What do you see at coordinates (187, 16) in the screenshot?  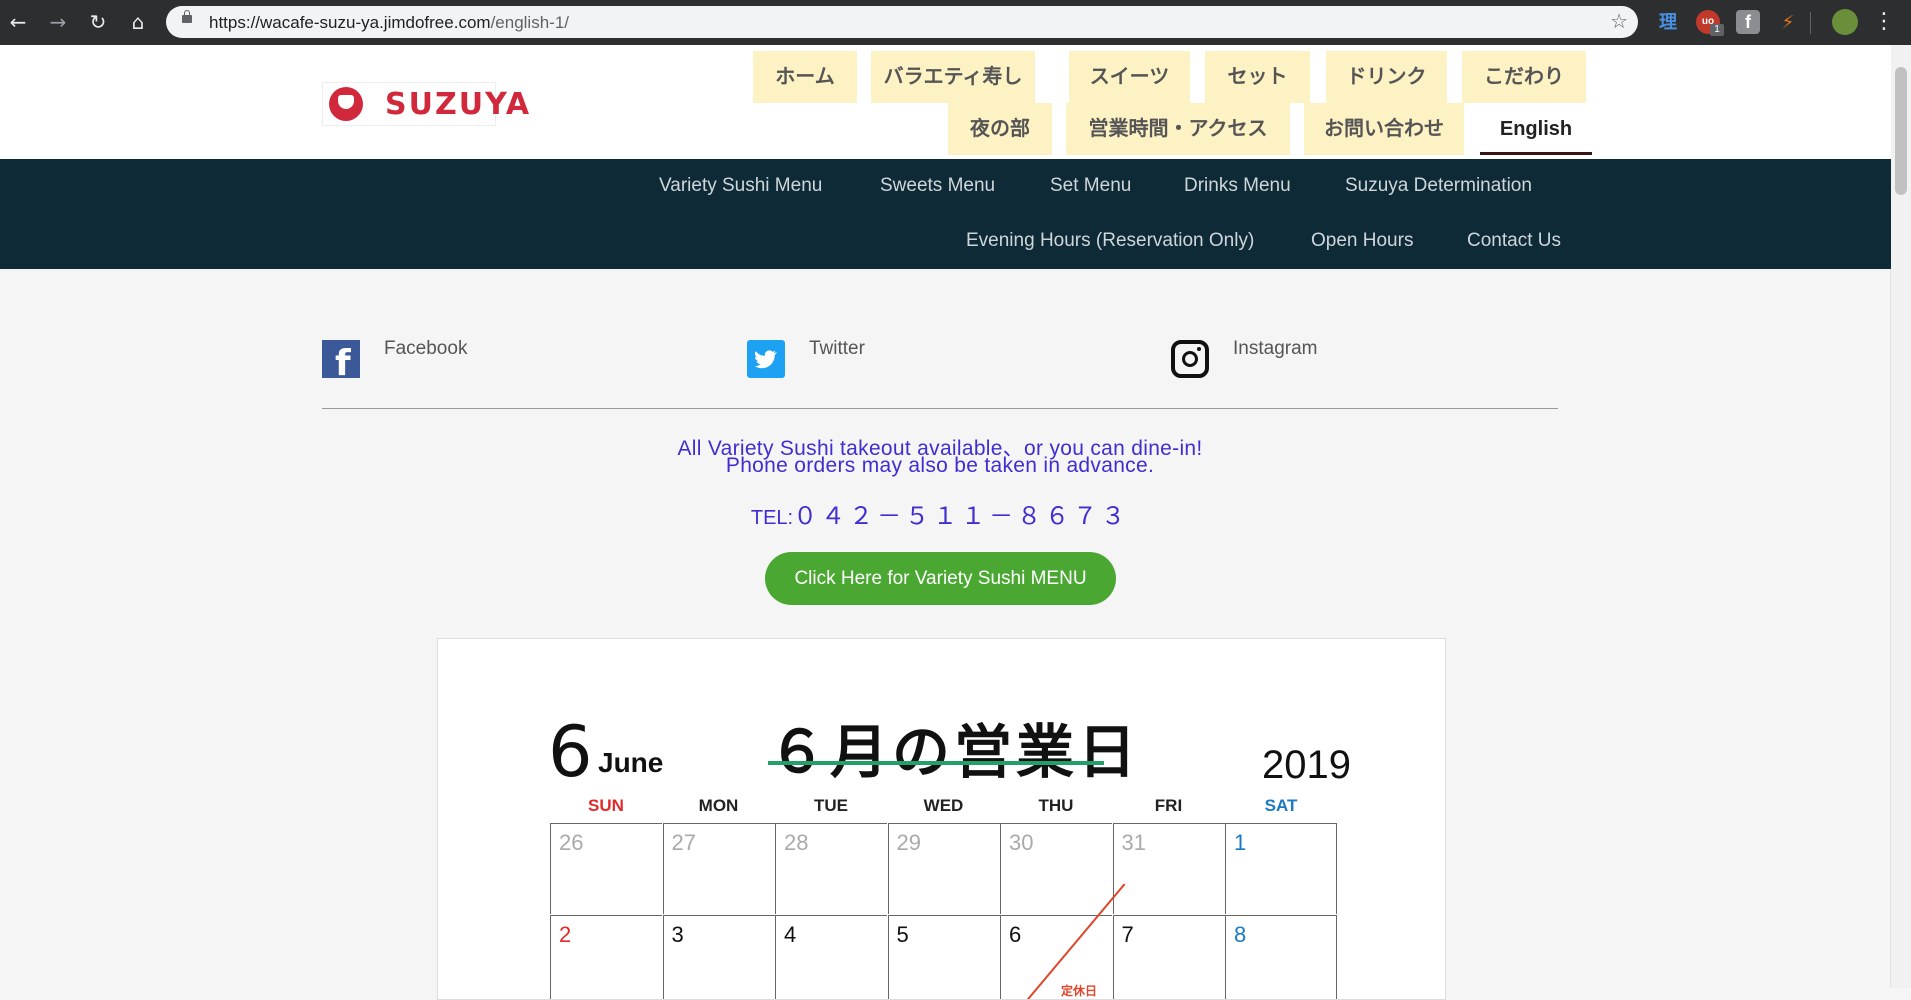 I see `lock-icon` at bounding box center [187, 16].